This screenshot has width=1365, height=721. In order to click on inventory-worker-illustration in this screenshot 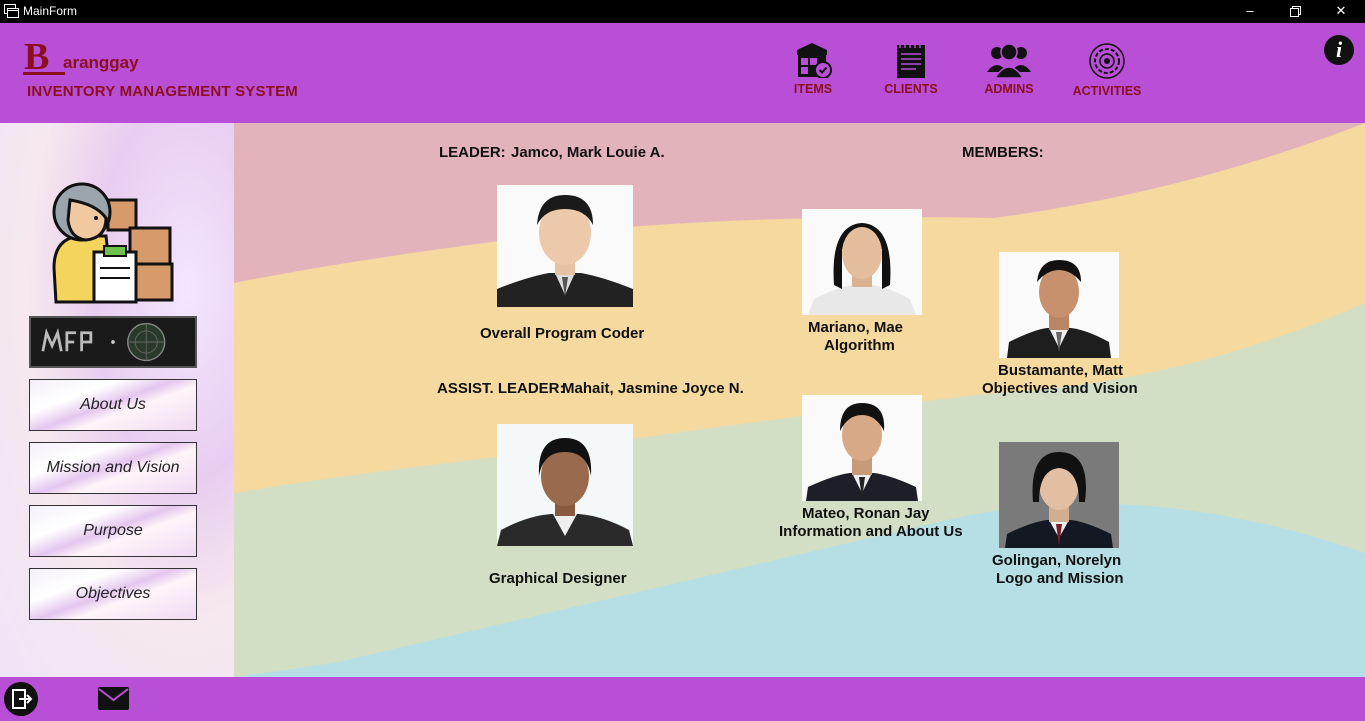, I will do `click(113, 243)`.